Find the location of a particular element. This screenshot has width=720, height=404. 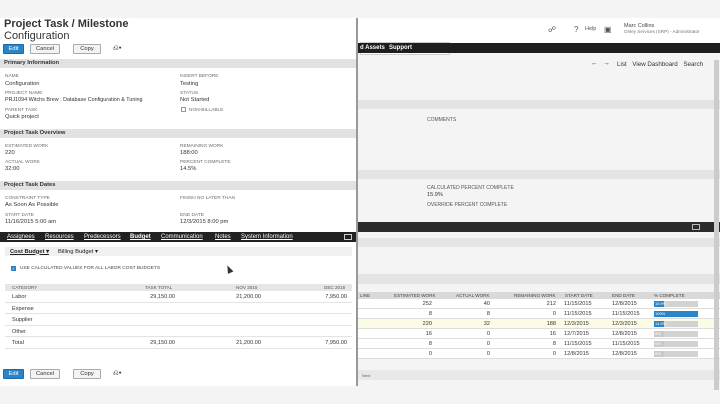

back-arrow-icon: ← is located at coordinates (594, 63).